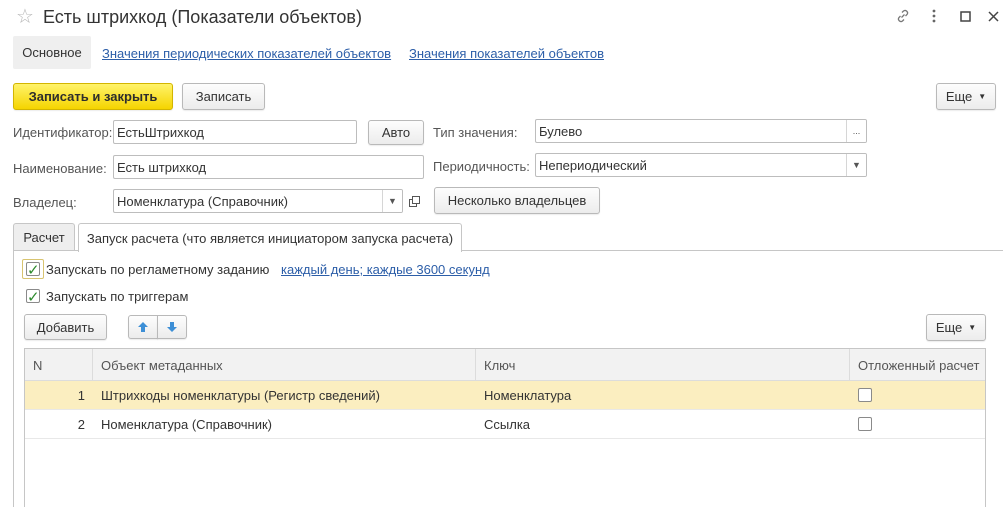 The width and height of the screenshot is (1007, 507). Describe the element at coordinates (663, 365) in the screenshot. I see `column-header-key: Ключ` at that location.